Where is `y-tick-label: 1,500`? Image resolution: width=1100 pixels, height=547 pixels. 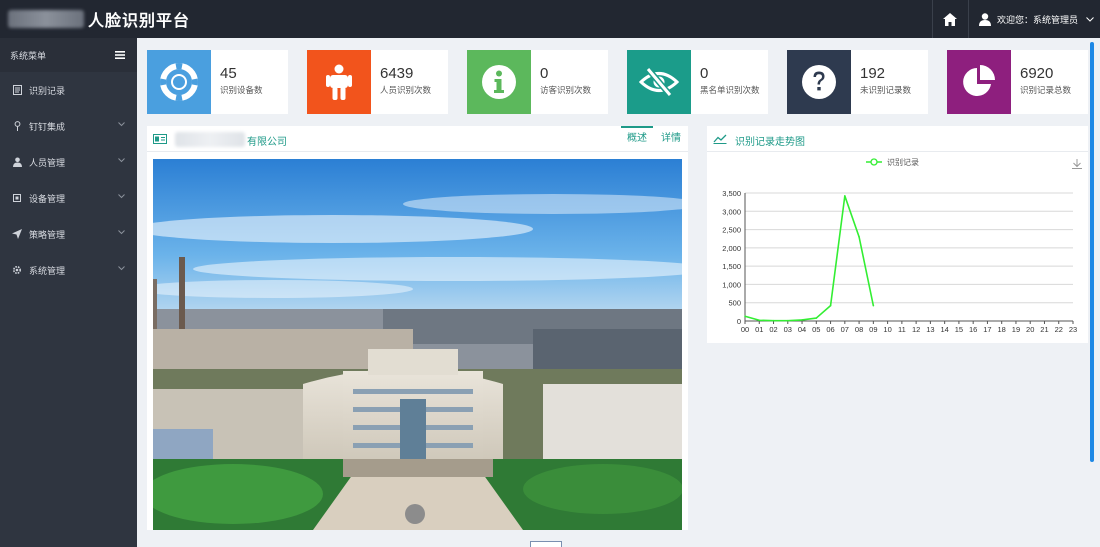
y-tick-label: 1,500 is located at coordinates (731, 266).